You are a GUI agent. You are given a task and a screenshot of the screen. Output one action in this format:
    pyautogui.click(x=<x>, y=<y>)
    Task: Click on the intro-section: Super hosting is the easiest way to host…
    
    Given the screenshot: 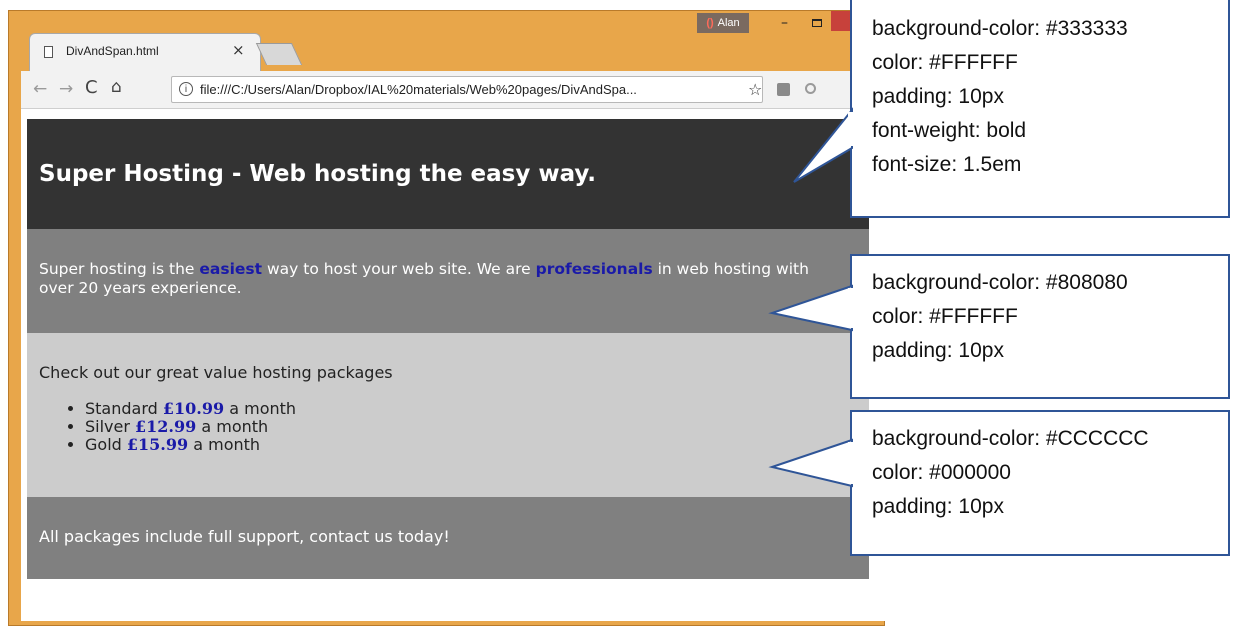 What is the action you would take?
    pyautogui.click(x=448, y=281)
    